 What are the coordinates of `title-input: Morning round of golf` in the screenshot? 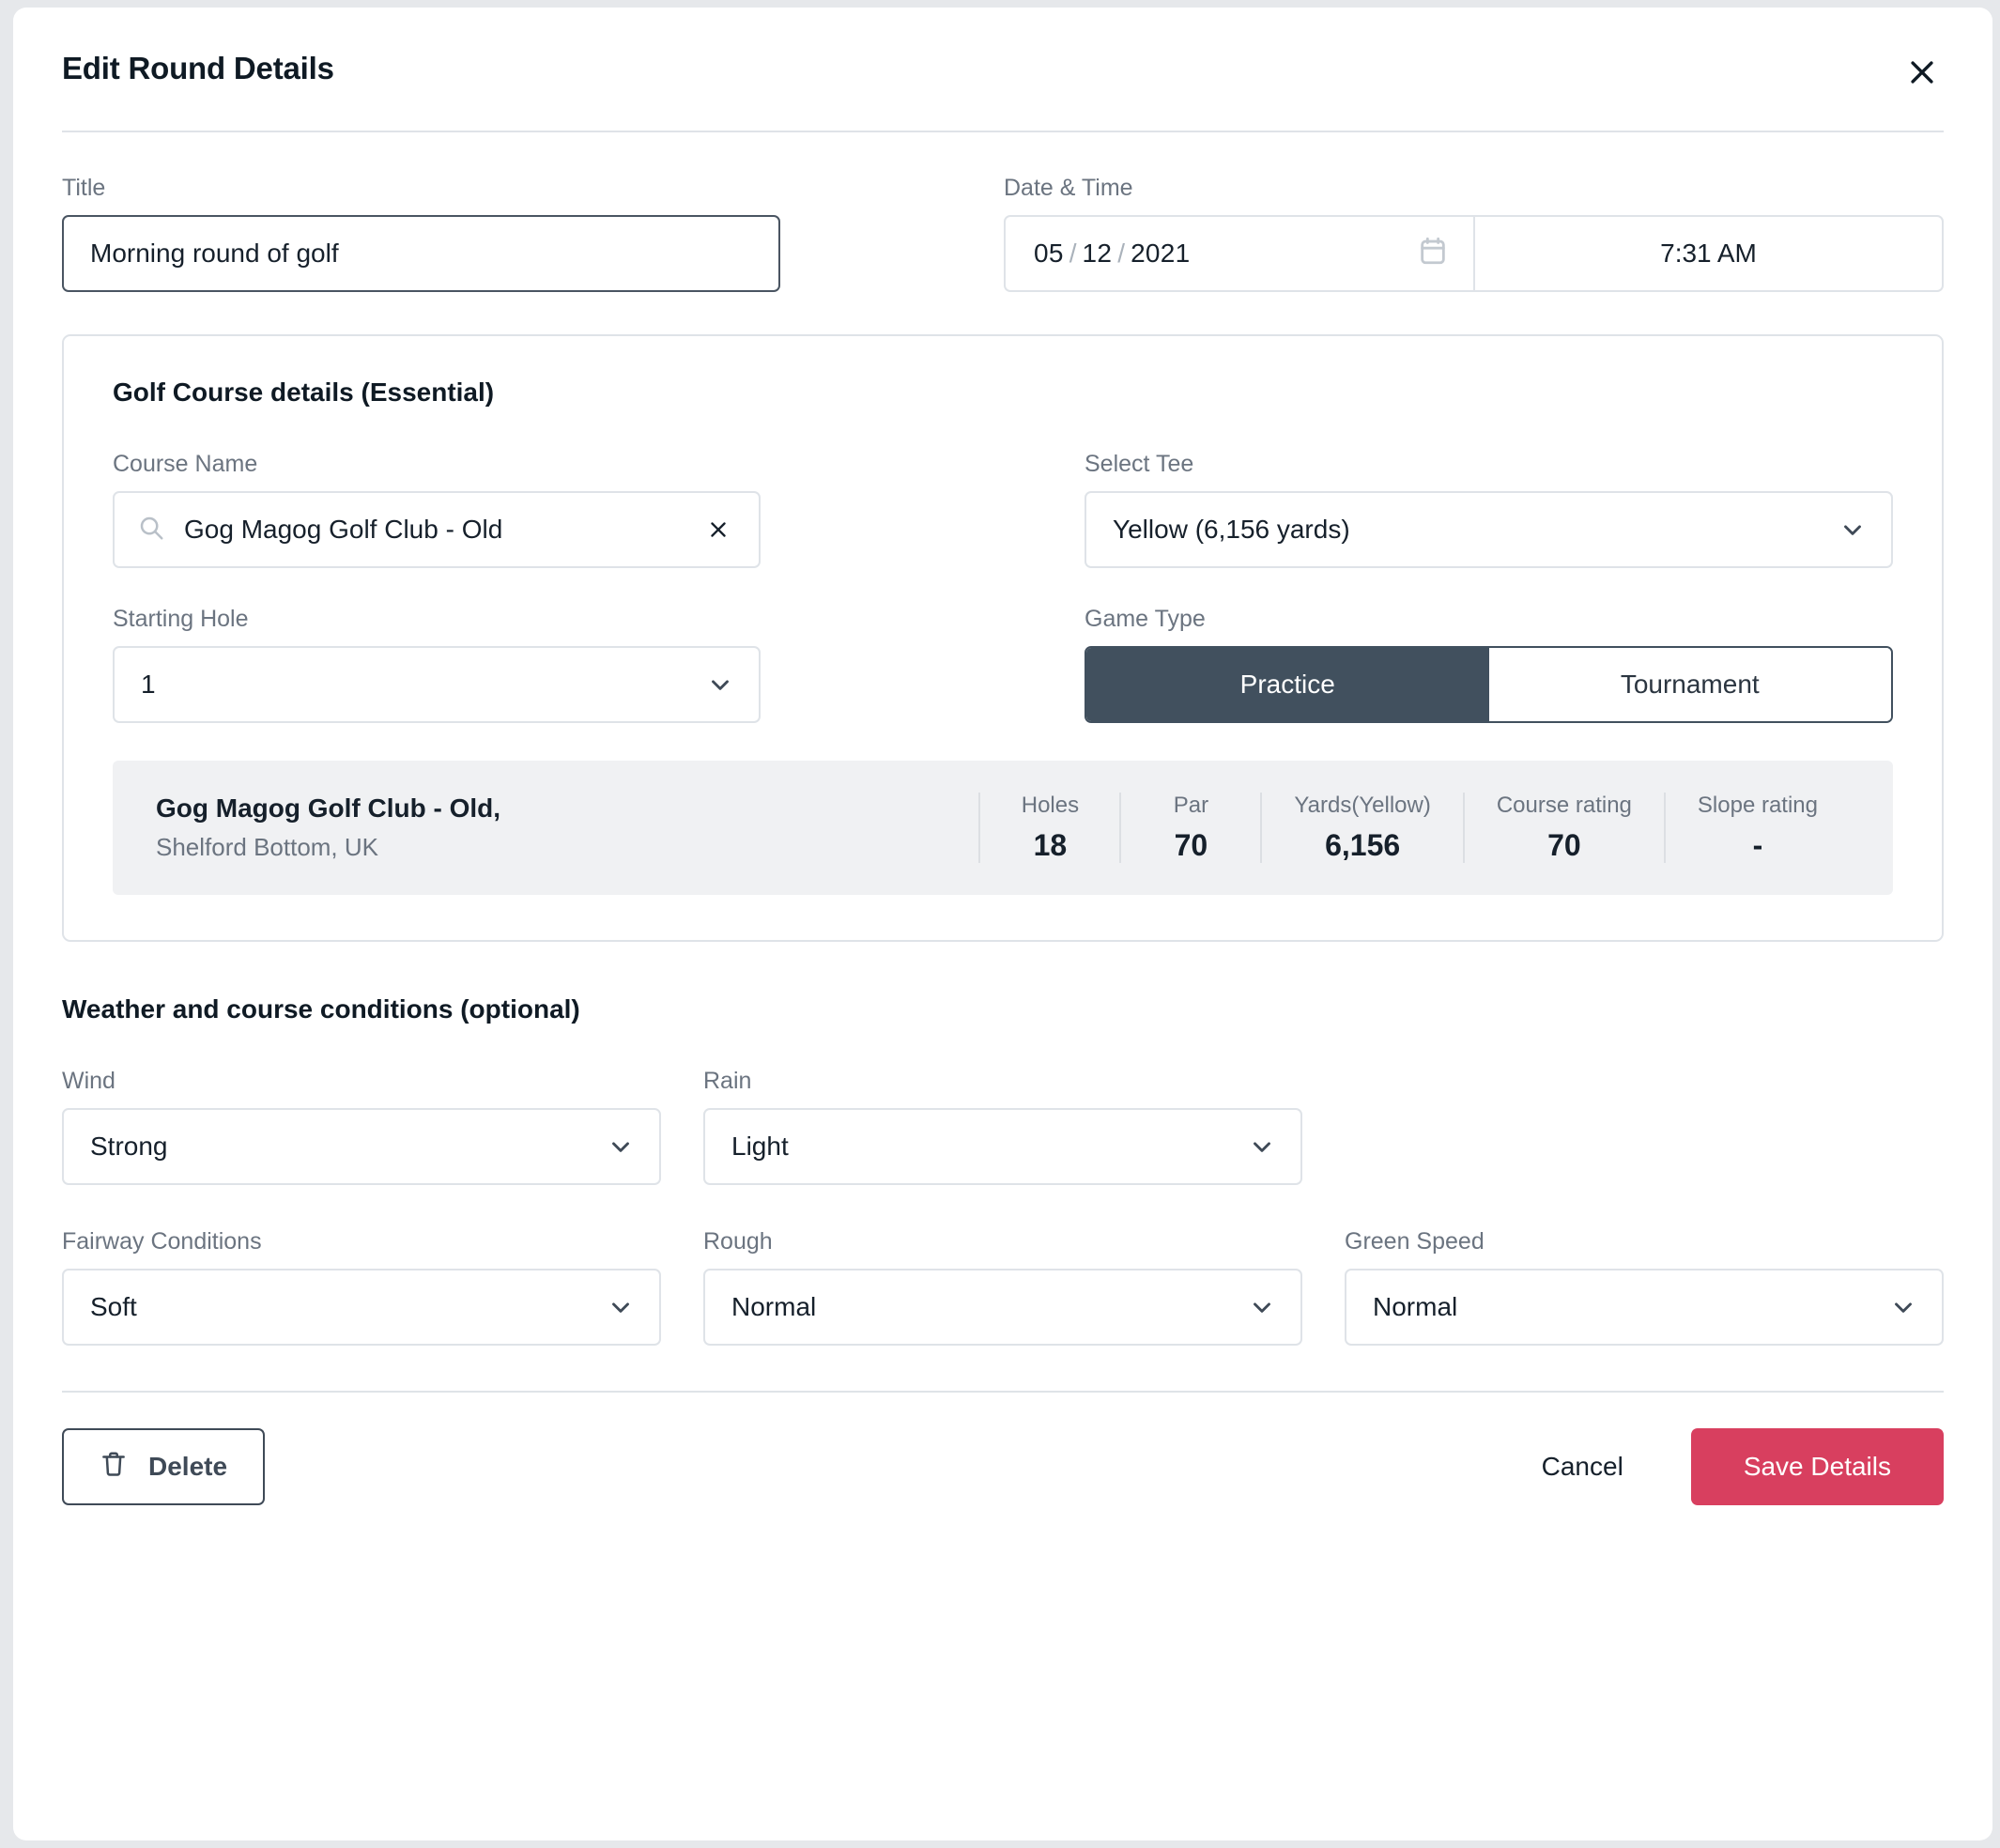 It's located at (421, 253).